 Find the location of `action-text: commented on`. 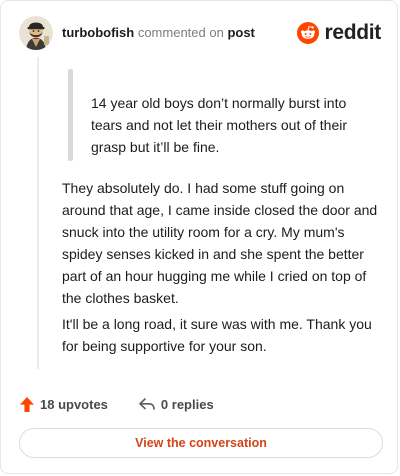

action-text: commented on is located at coordinates (181, 32).